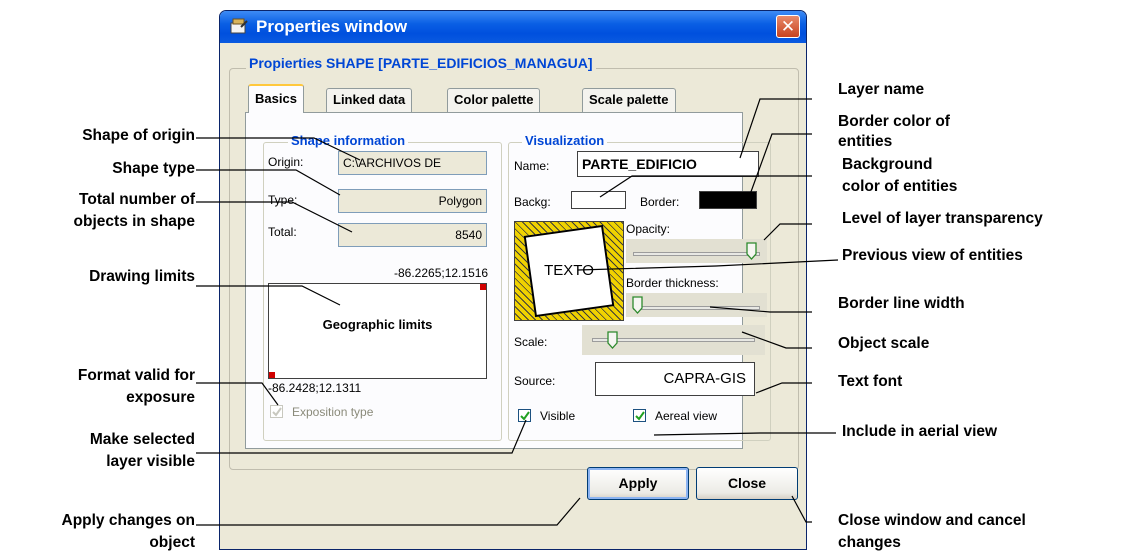  I want to click on annotation-background-color-line2: color of entities, so click(900, 186).